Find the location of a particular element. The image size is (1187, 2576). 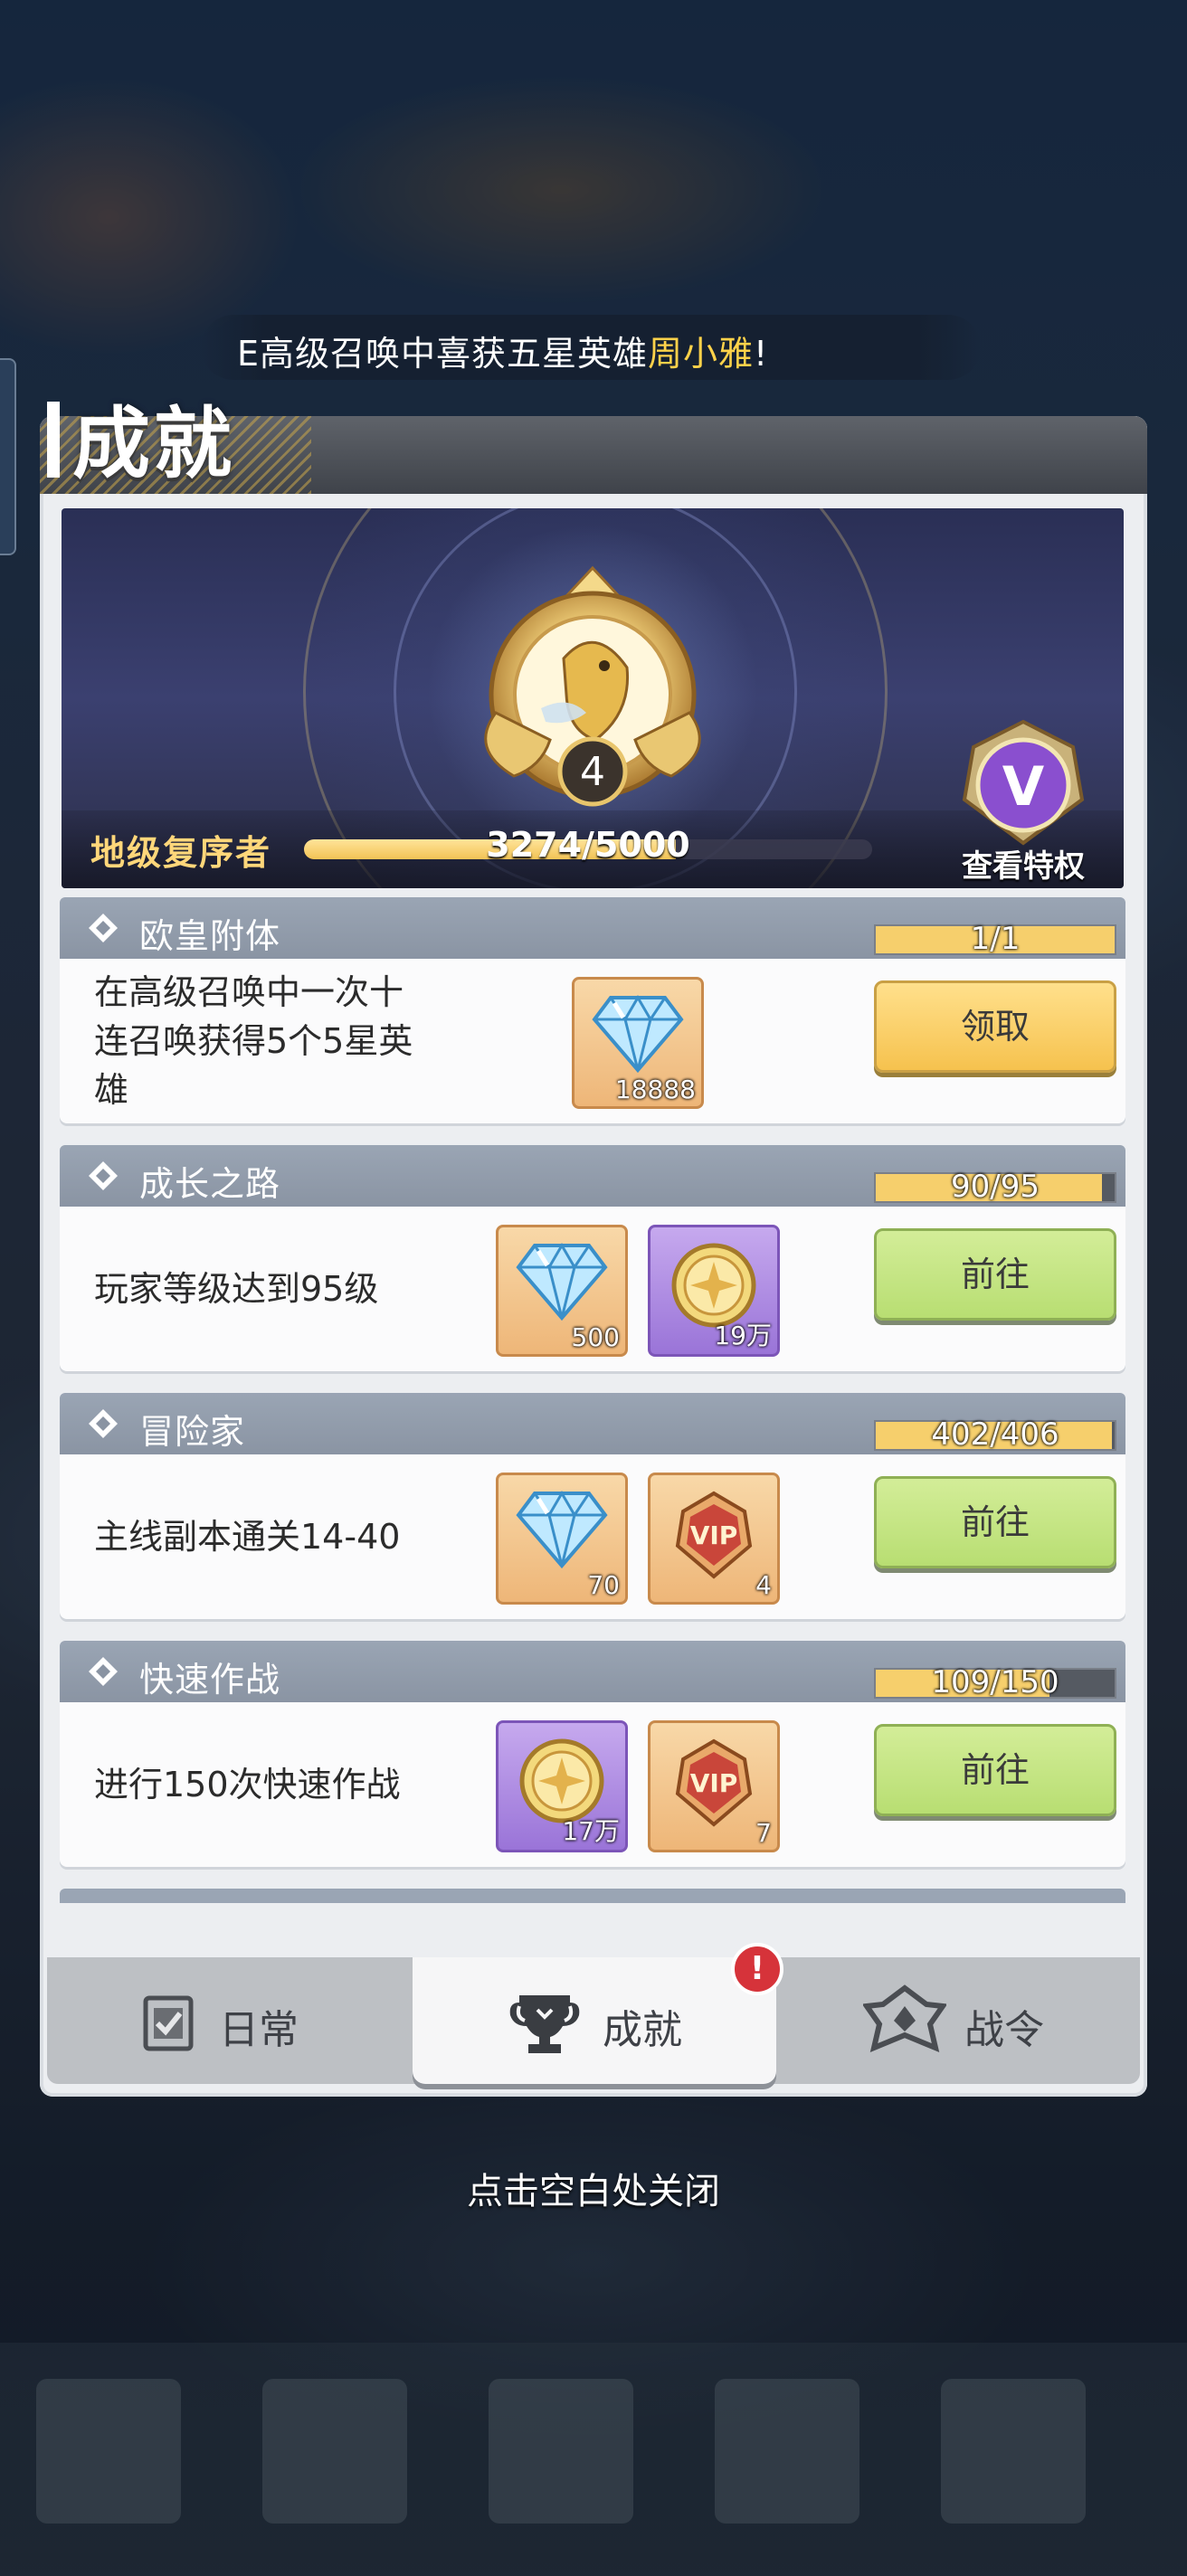

achievement-progress-text: 109/150 is located at coordinates (995, 1682).